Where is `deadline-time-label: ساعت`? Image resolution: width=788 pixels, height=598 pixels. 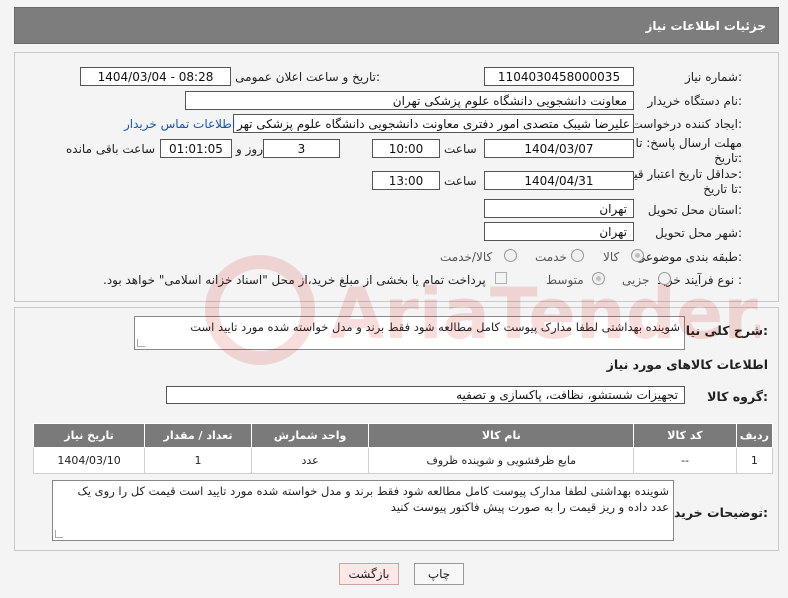 deadline-time-label: ساعت is located at coordinates (460, 149).